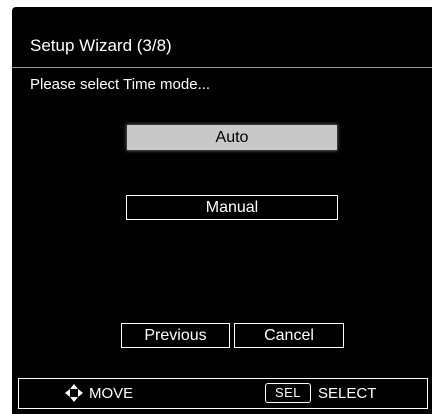 The height and width of the screenshot is (414, 432). What do you see at coordinates (289, 335) in the screenshot?
I see `cancel-button: Cancel` at bounding box center [289, 335].